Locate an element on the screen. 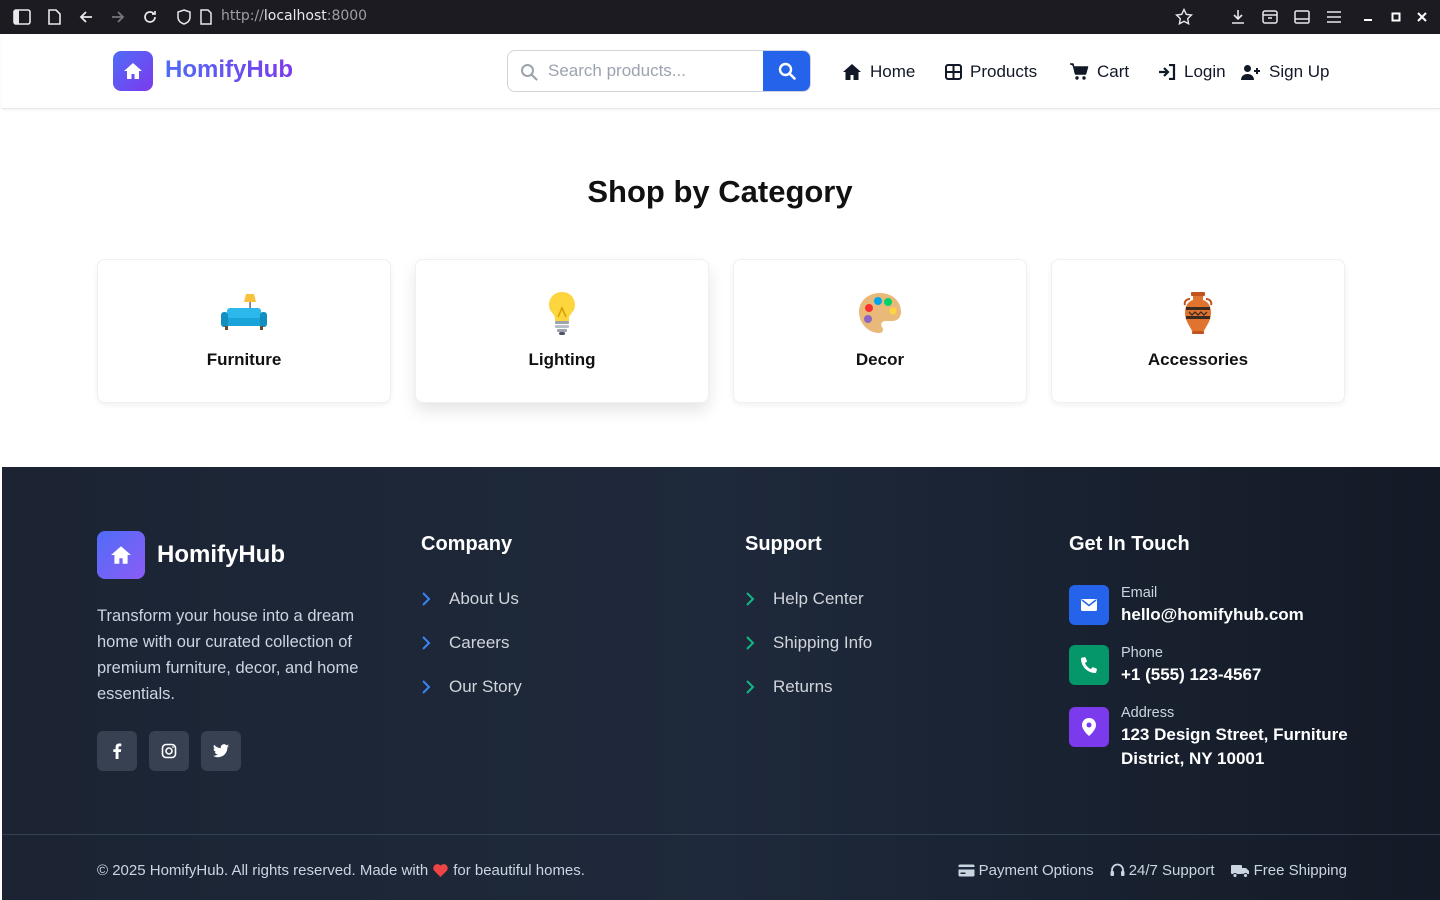  email-value: hello@homifyhub.com is located at coordinates (1241, 615).